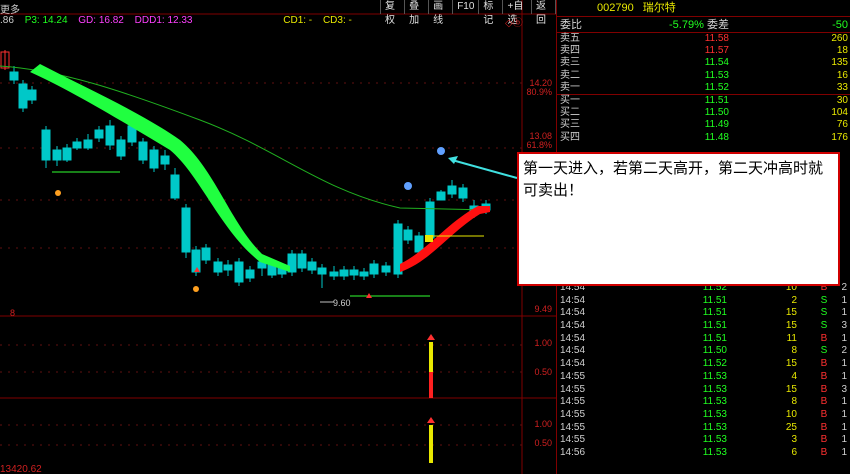  I want to click on chart-toolbar: 复权 叠加 画线 F10 标记 +自选 返回, so click(468, 13).